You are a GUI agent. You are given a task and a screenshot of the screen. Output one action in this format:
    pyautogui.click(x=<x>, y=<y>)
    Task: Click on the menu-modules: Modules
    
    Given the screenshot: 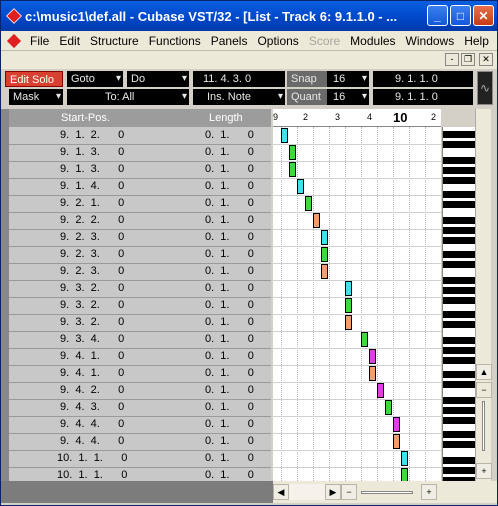 What is the action you would take?
    pyautogui.click(x=372, y=41)
    